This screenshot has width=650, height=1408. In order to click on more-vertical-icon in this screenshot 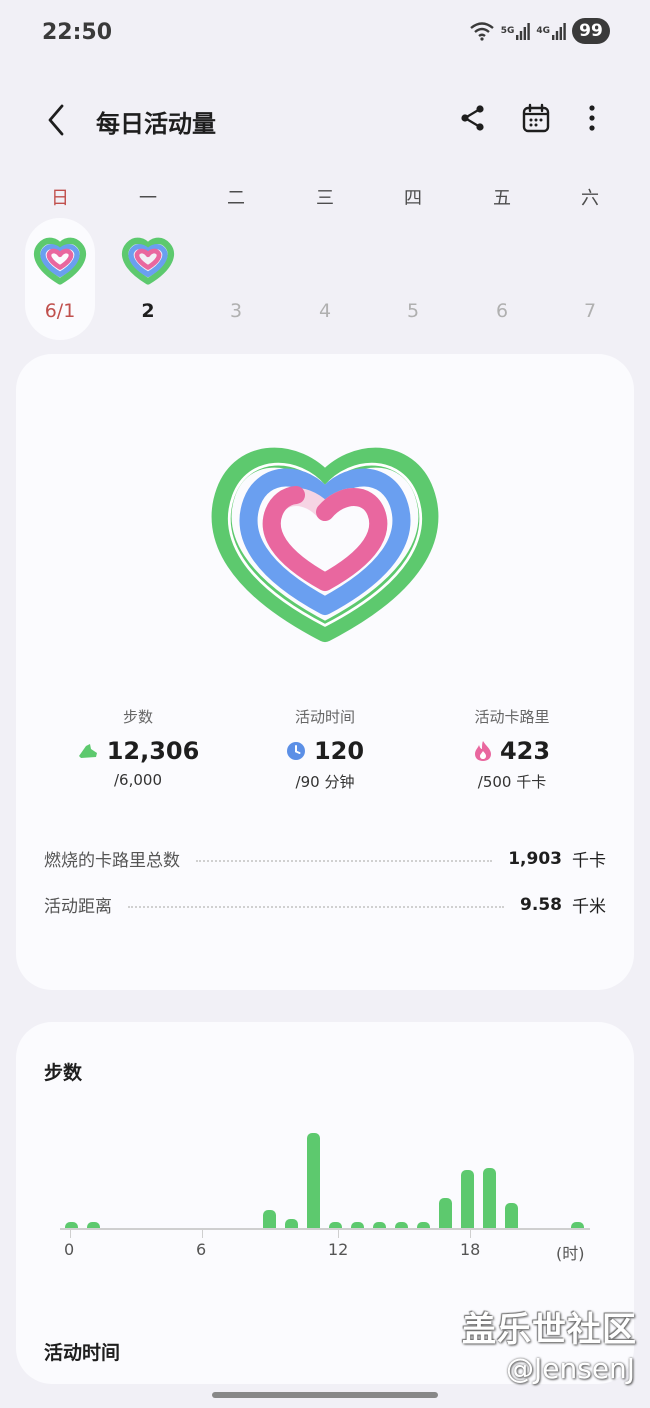, I will do `click(592, 118)`.